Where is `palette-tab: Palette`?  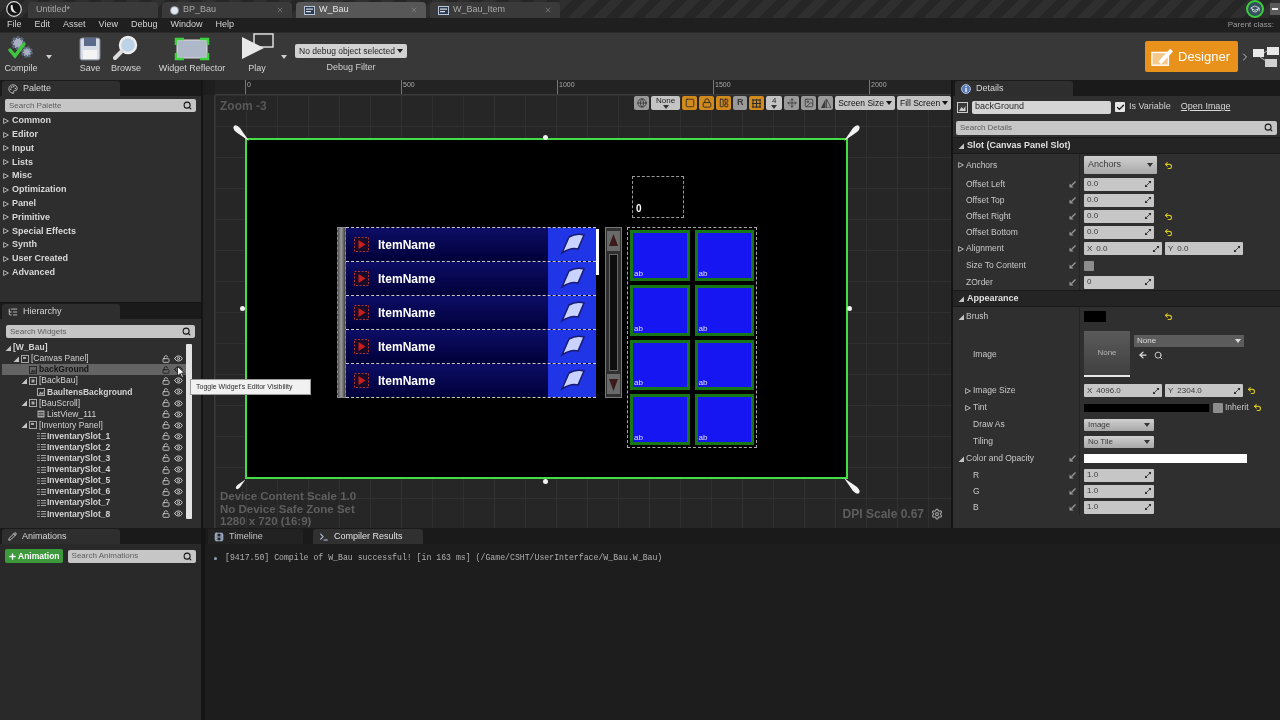
palette-tab: Palette is located at coordinates (61, 88).